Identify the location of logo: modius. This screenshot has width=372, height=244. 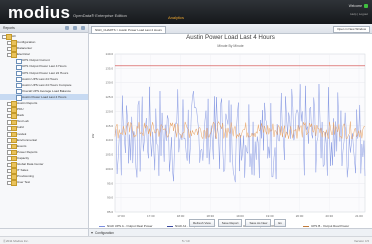
(39, 12).